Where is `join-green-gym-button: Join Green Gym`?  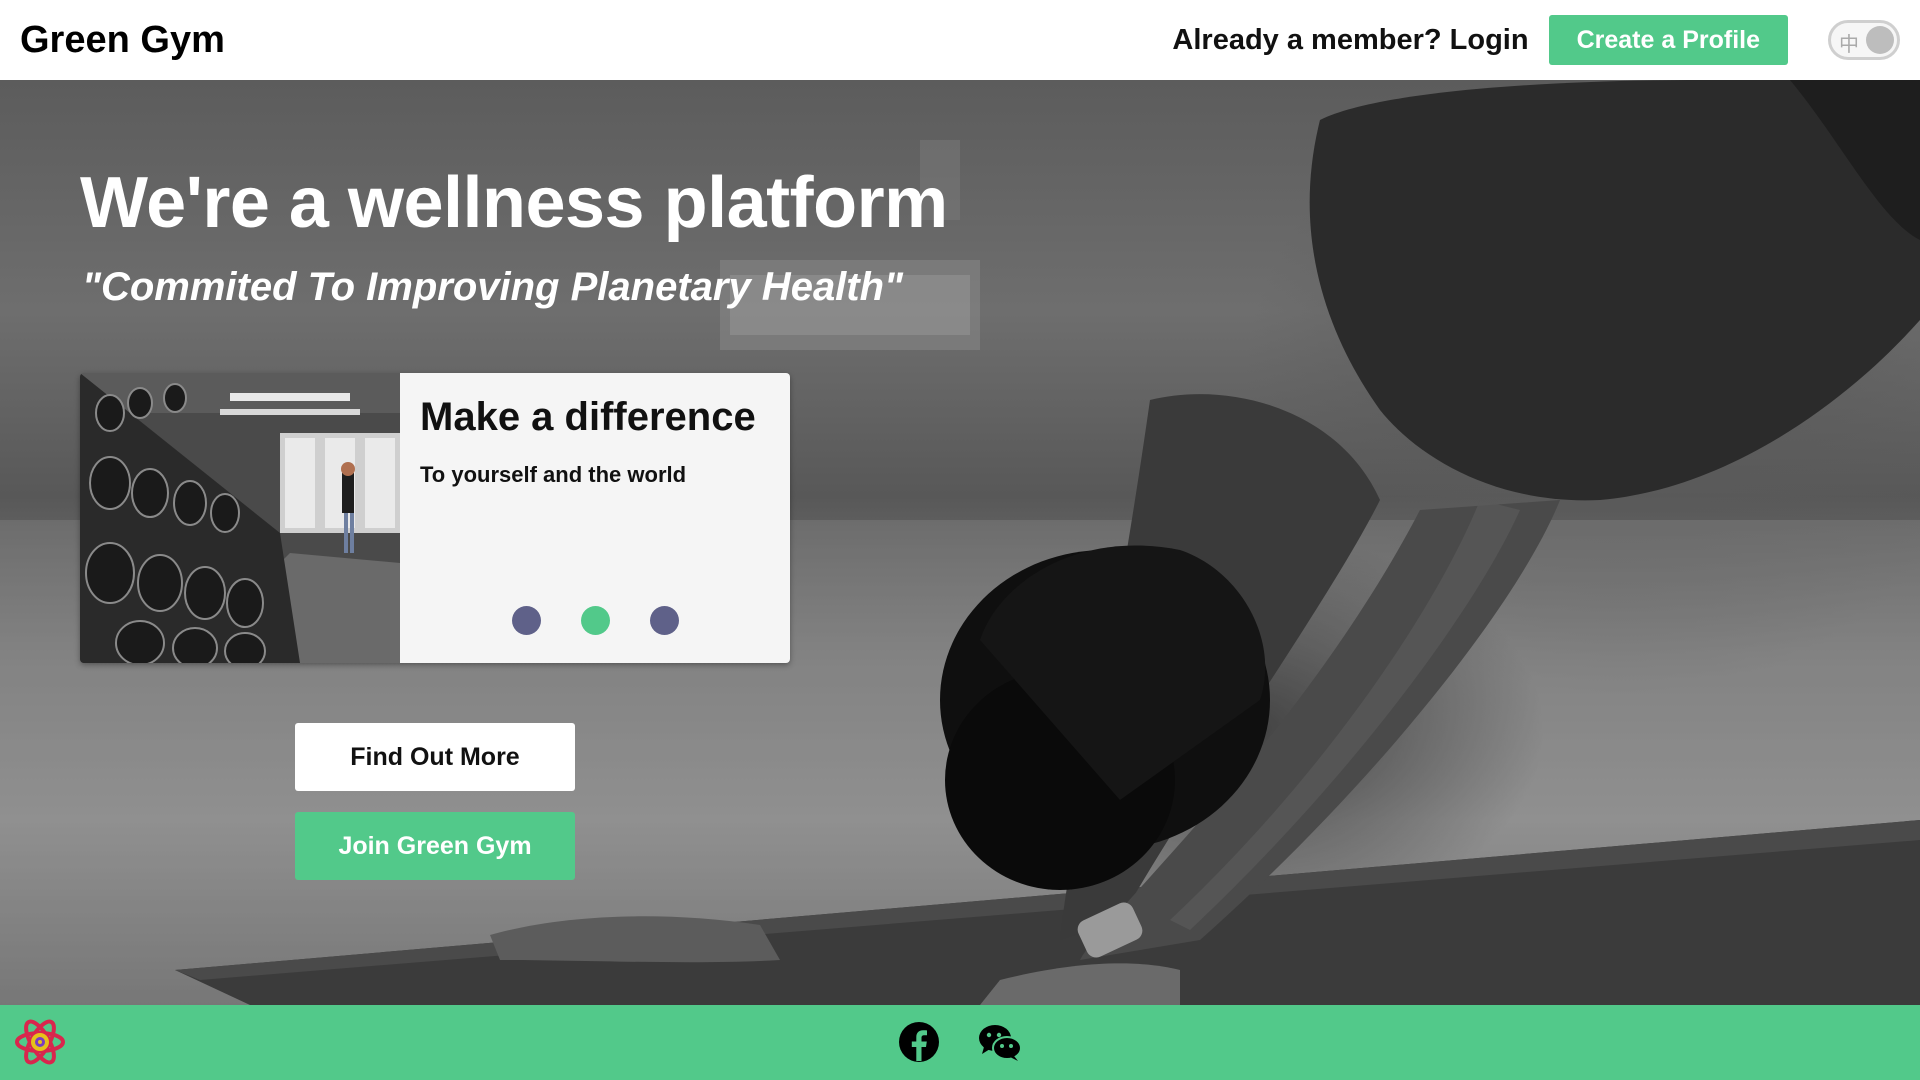 join-green-gym-button: Join Green Gym is located at coordinates (435, 846).